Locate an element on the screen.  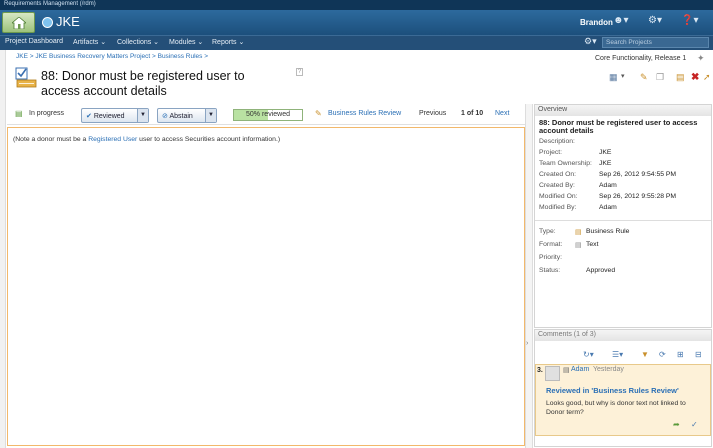
nav-modules: Modules ⌄ is located at coordinates (186, 42).